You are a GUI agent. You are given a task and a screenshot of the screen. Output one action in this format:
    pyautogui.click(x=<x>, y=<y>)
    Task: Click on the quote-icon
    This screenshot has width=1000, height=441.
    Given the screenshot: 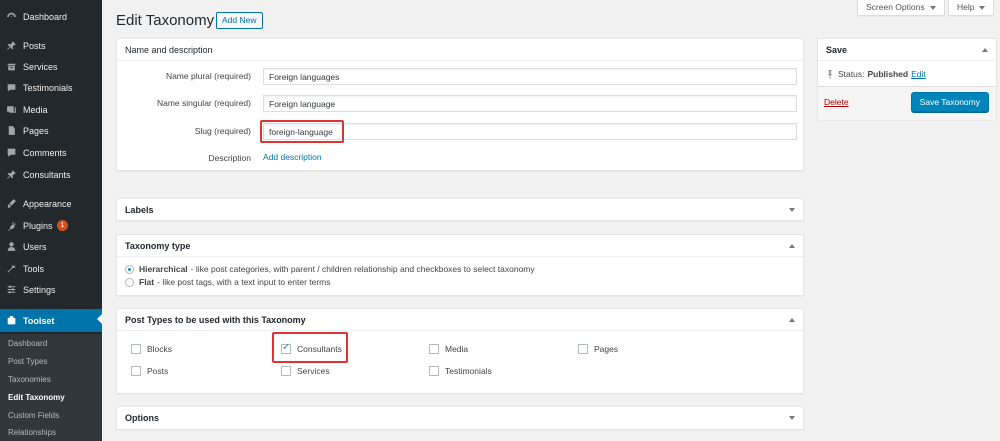 What is the action you would take?
    pyautogui.click(x=11, y=88)
    